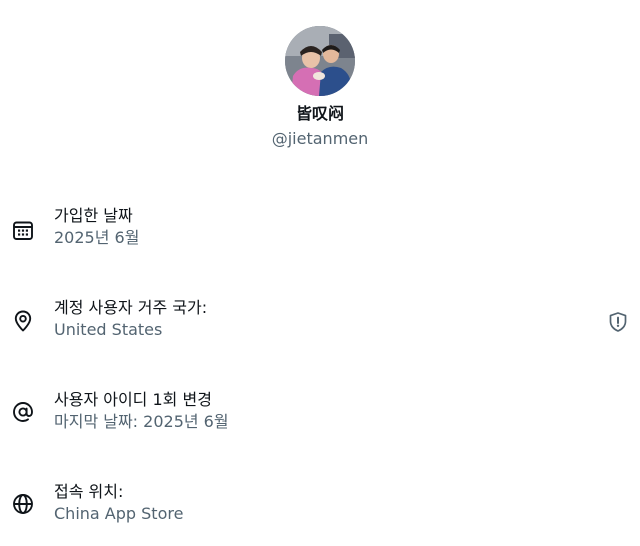  I want to click on avatar, so click(320, 61).